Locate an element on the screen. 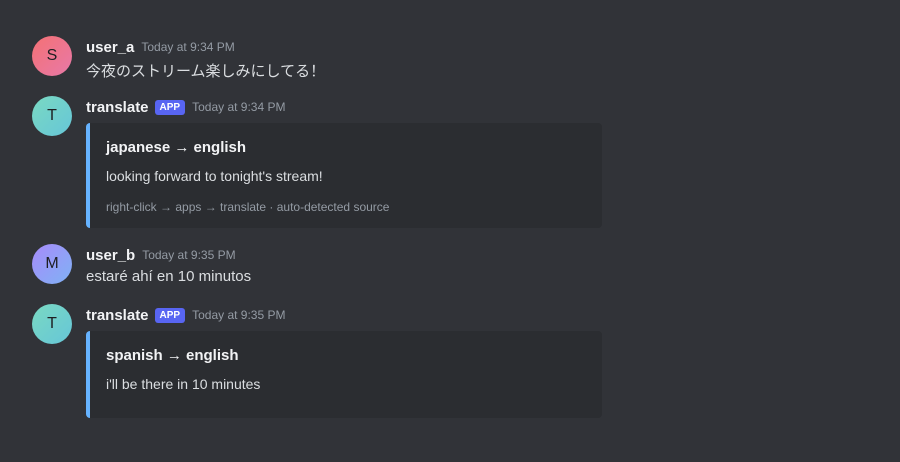  message-header: user_a Today at 9:34 PM is located at coordinates (160, 47).